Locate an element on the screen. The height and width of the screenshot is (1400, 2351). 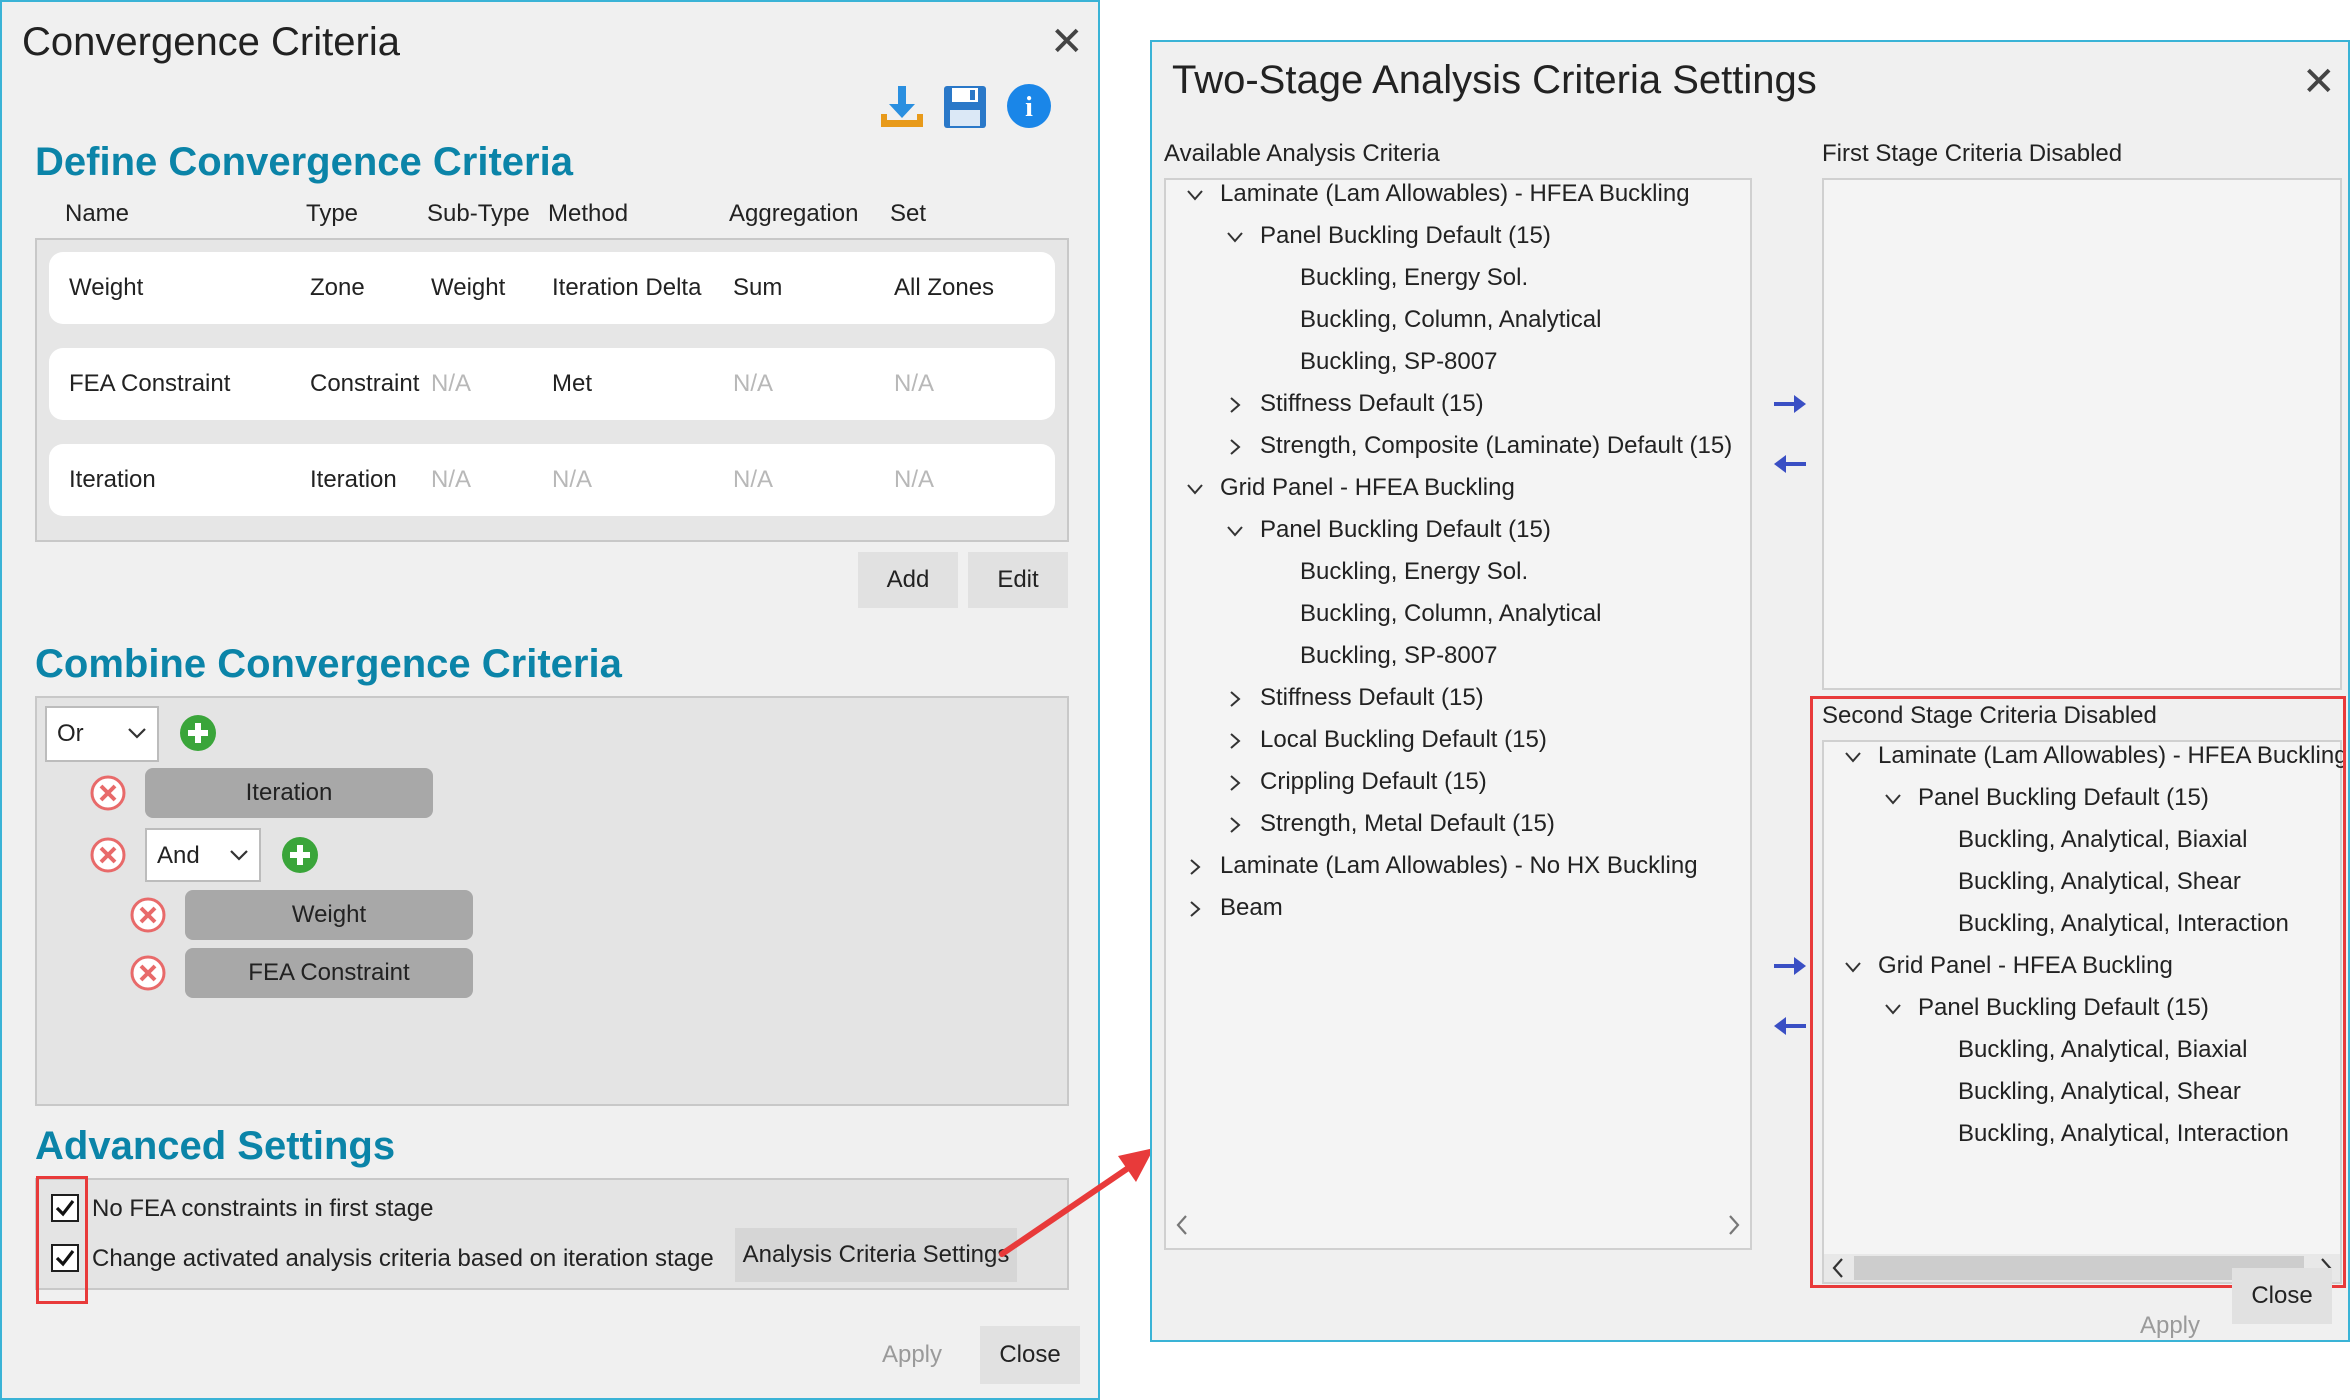
column-header-set: Set is located at coordinates (908, 213).